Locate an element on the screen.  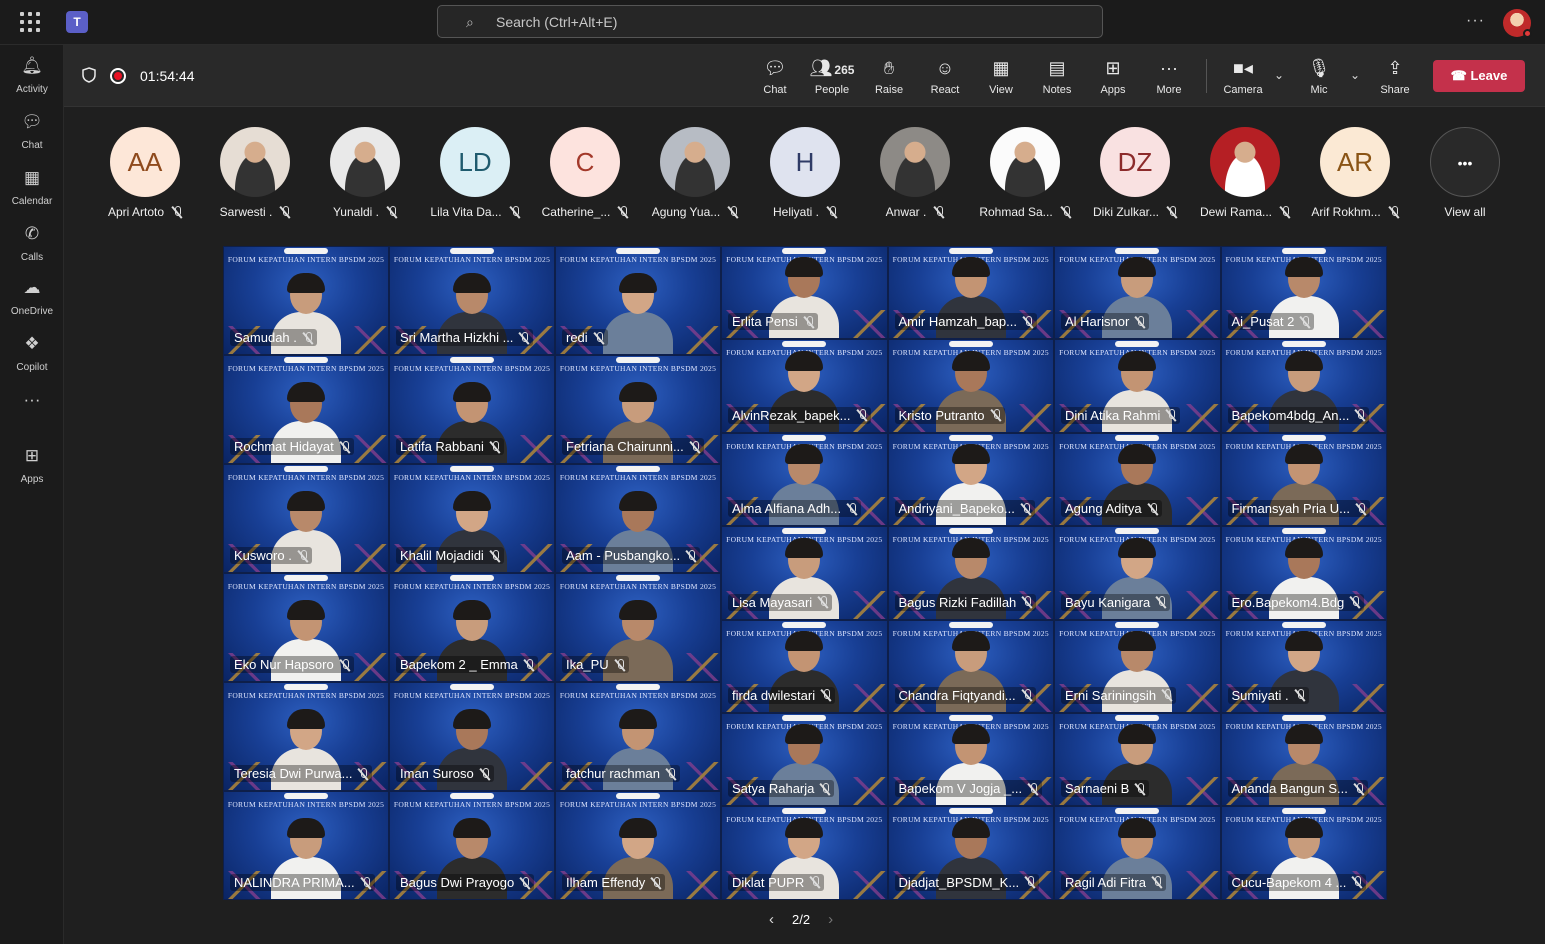
view-button: ▦ View is located at coordinates (1001, 78).